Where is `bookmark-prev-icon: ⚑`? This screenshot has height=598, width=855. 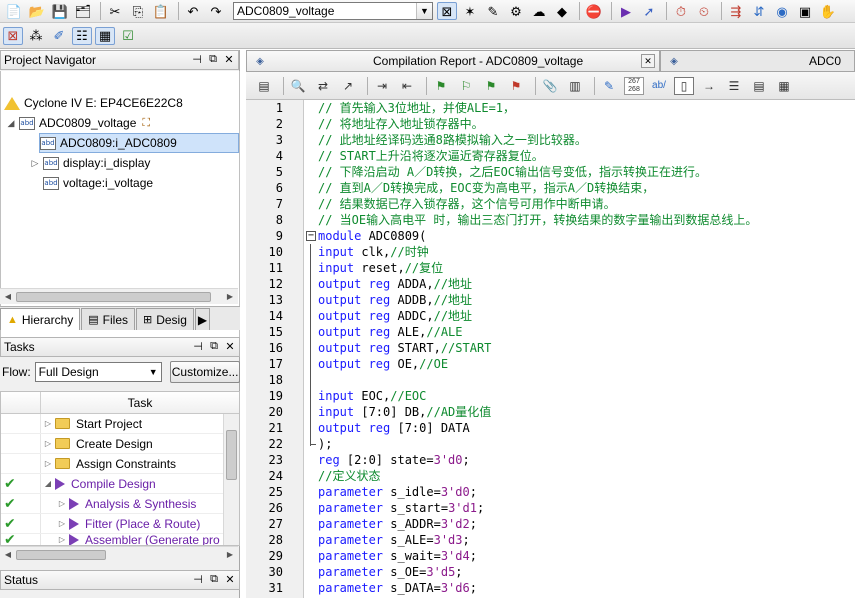 bookmark-prev-icon: ⚑ is located at coordinates (491, 86).